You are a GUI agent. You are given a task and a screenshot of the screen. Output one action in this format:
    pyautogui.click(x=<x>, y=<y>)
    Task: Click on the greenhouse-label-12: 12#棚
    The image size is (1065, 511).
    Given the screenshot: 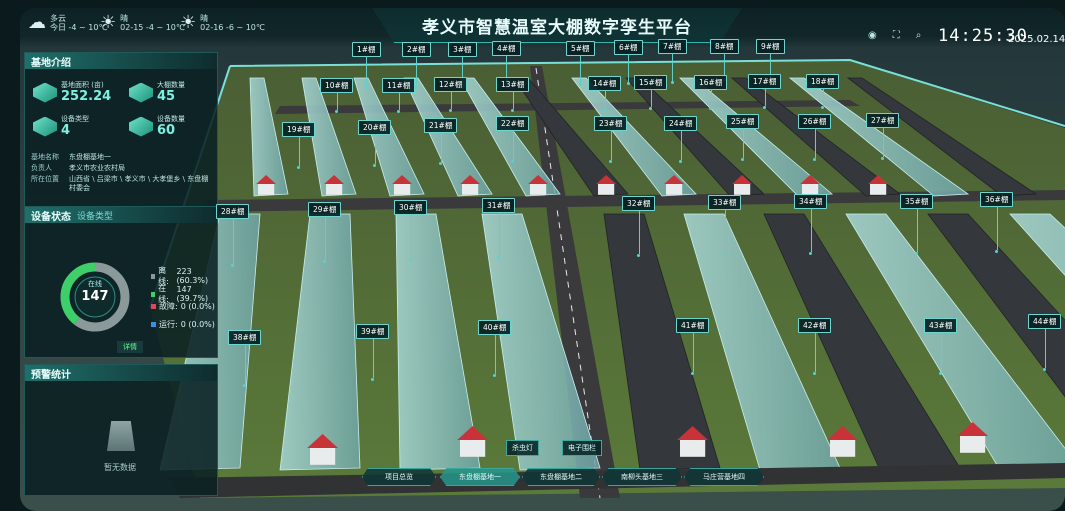 What is the action you would take?
    pyautogui.click(x=451, y=94)
    